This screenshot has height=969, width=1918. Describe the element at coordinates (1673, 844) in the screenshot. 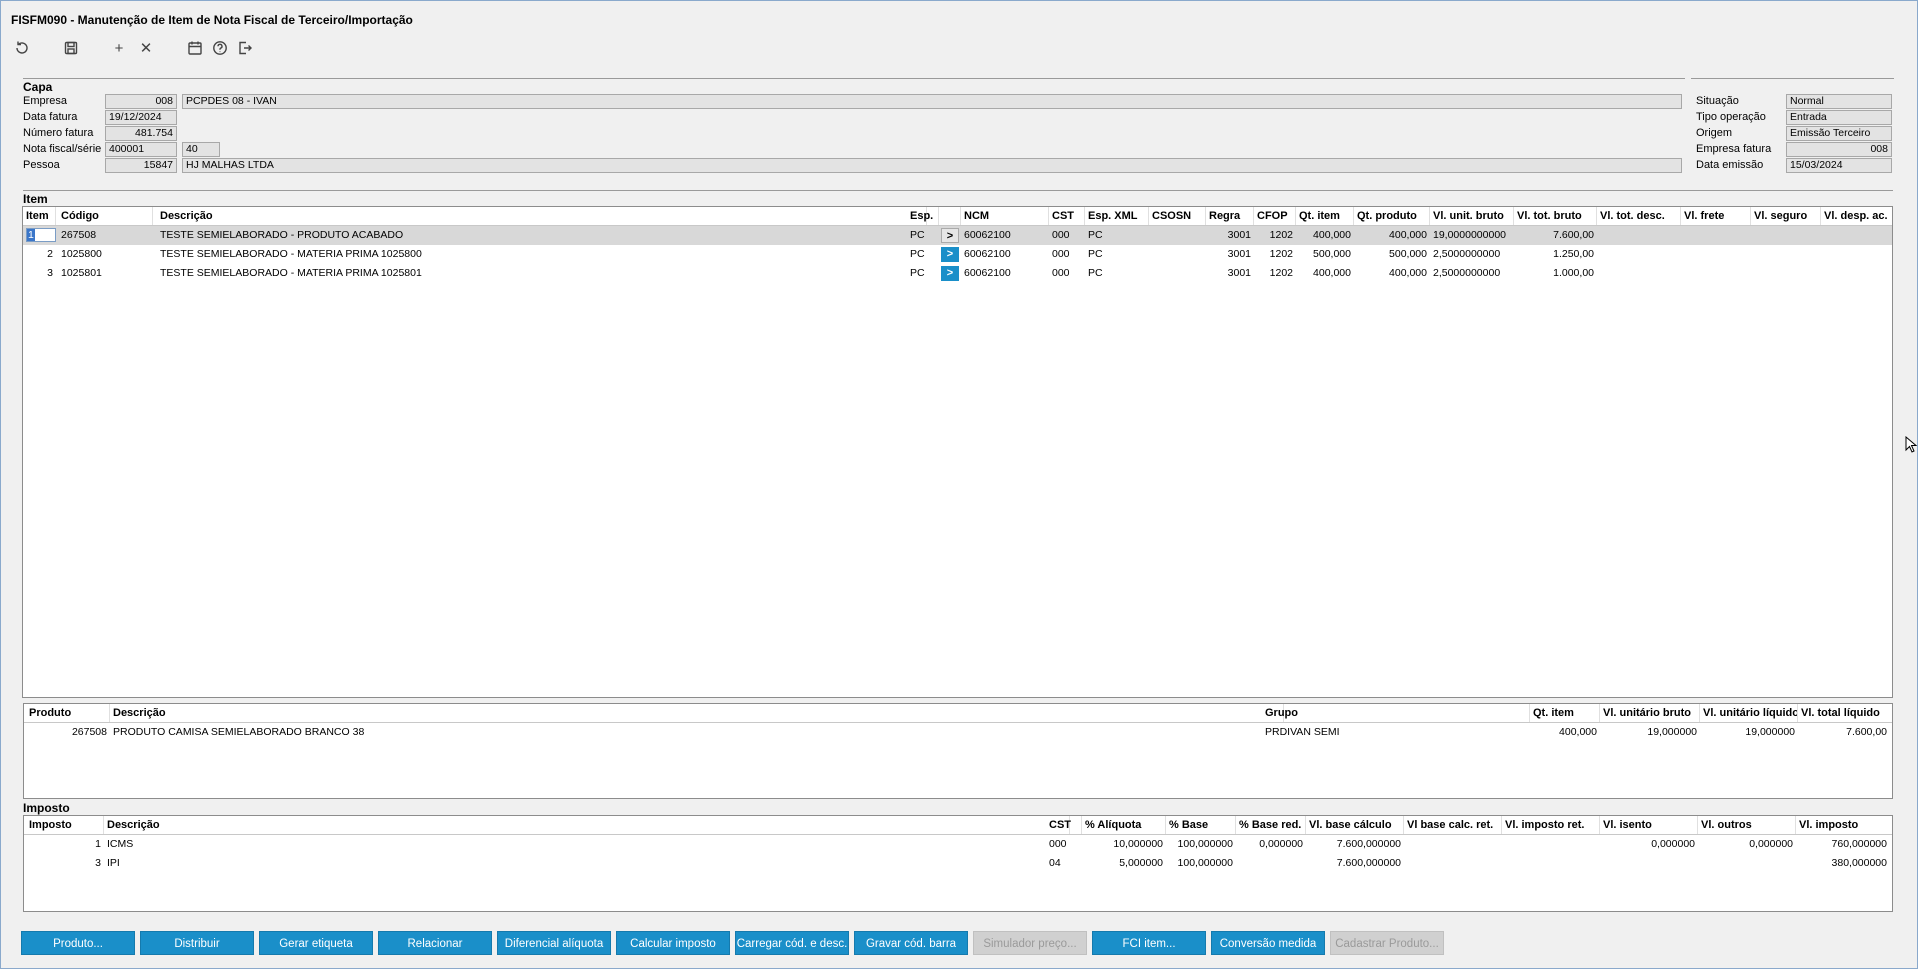

I see `cell-vl-isento: 0,000000` at that location.